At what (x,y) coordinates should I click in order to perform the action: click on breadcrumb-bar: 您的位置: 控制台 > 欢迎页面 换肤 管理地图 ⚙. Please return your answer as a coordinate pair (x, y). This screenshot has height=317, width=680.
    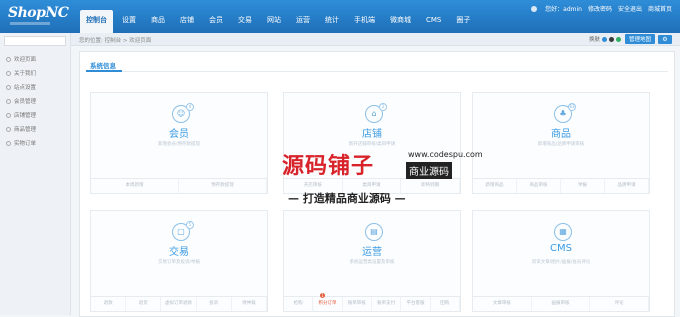
    Looking at the image, I should click on (375, 39).